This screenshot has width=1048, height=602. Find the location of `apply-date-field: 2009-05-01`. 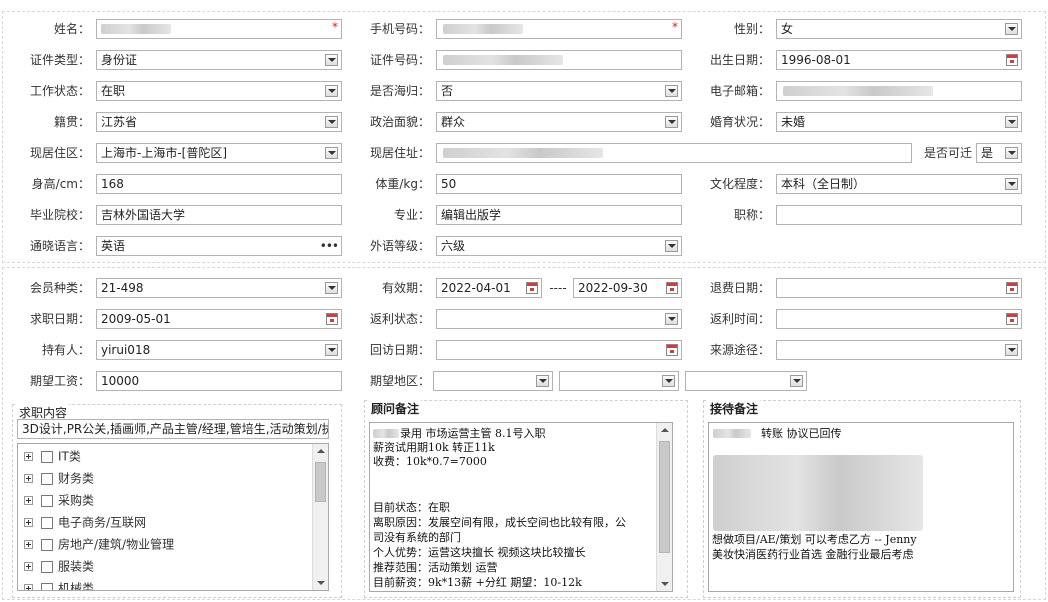

apply-date-field: 2009-05-01 is located at coordinates (219, 319).